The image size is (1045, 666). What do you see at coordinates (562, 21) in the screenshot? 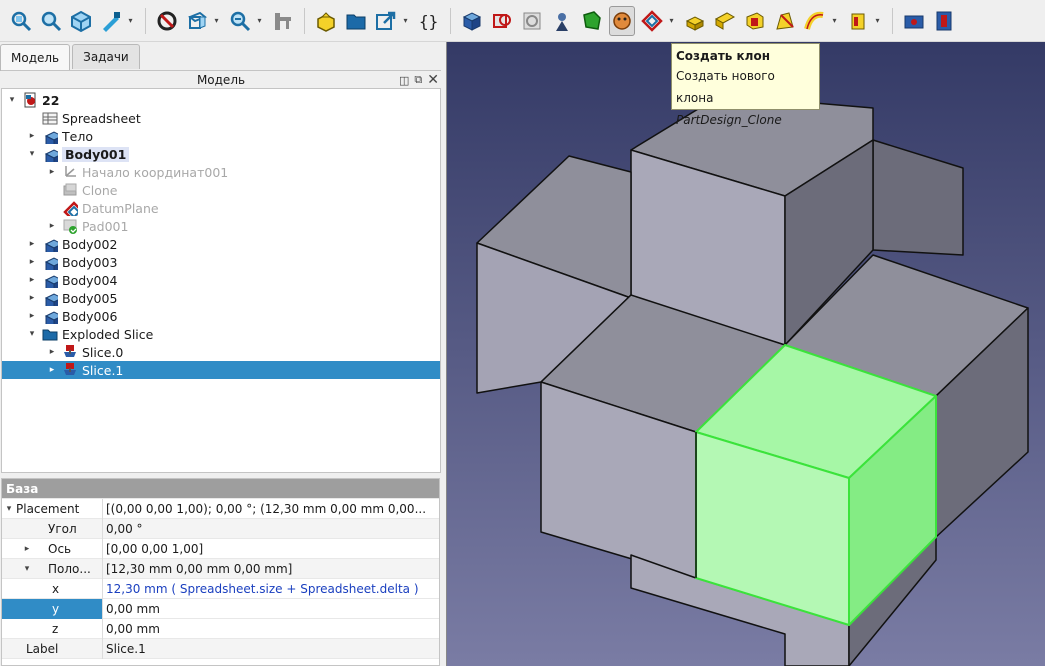
I see `attach-button` at bounding box center [562, 21].